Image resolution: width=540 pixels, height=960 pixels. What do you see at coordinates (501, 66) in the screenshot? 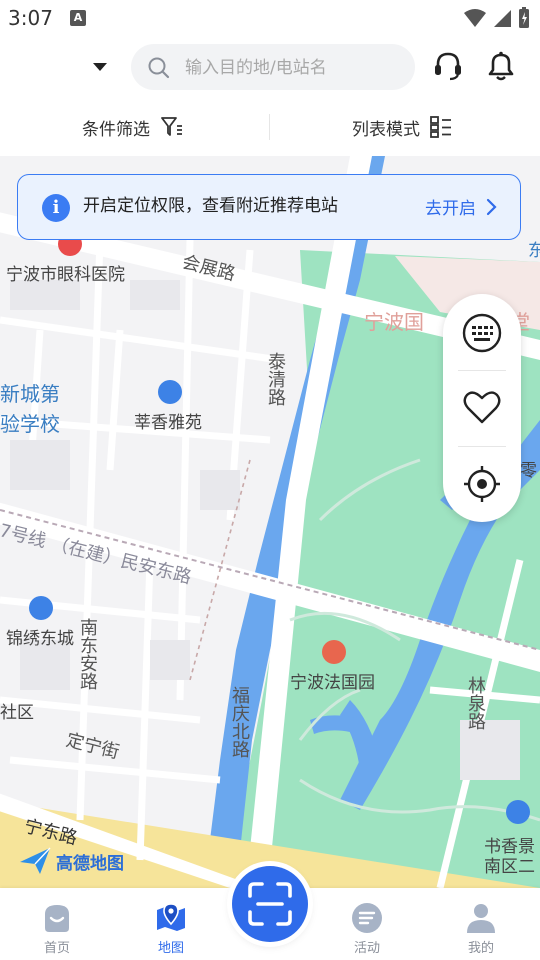
I see `bell-icon` at bounding box center [501, 66].